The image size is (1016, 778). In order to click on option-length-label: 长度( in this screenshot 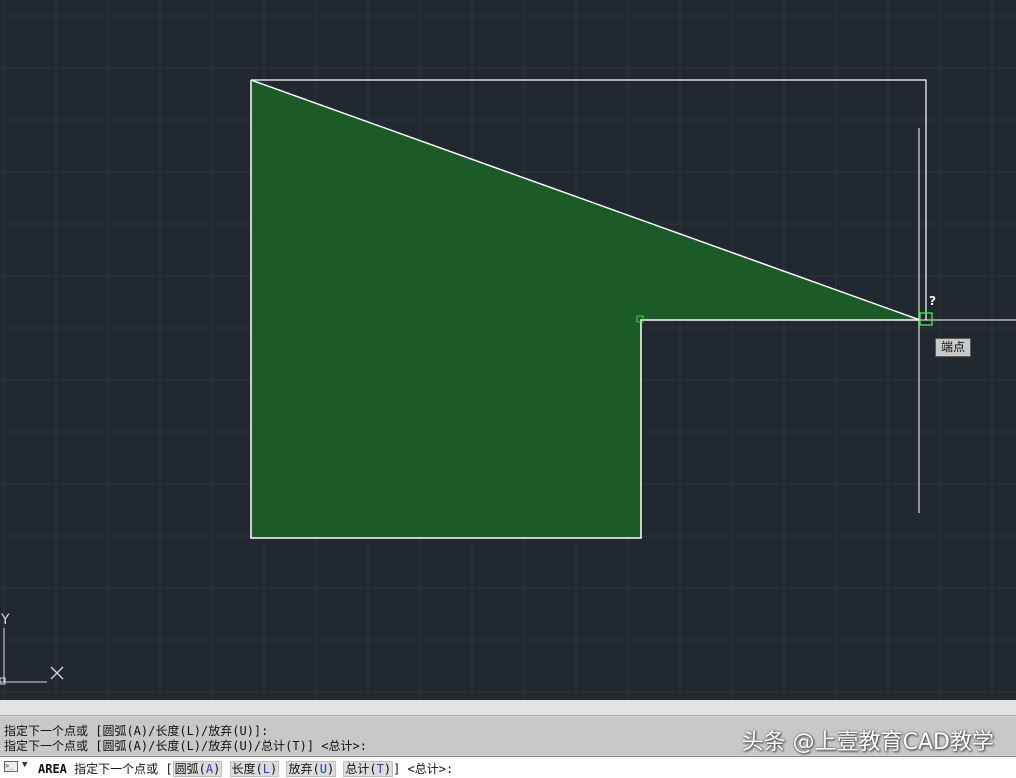, I will do `click(247, 769)`.